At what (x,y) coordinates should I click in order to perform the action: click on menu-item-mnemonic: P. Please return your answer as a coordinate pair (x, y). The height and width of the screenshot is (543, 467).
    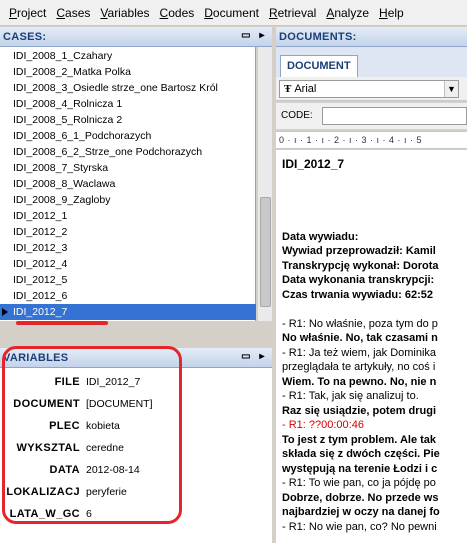
    Looking at the image, I should click on (13, 12).